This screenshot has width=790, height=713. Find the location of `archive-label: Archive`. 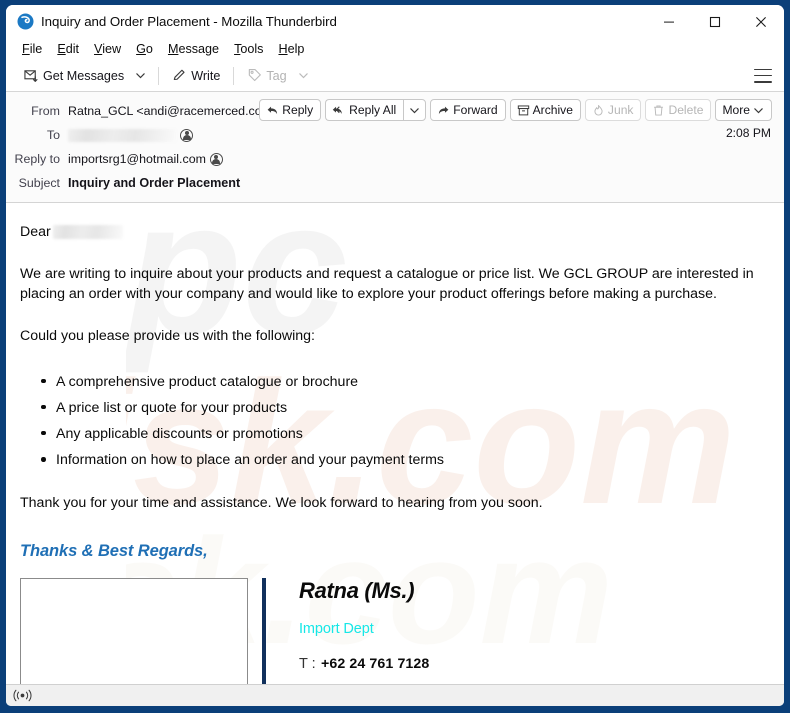

archive-label: Archive is located at coordinates (552, 110).